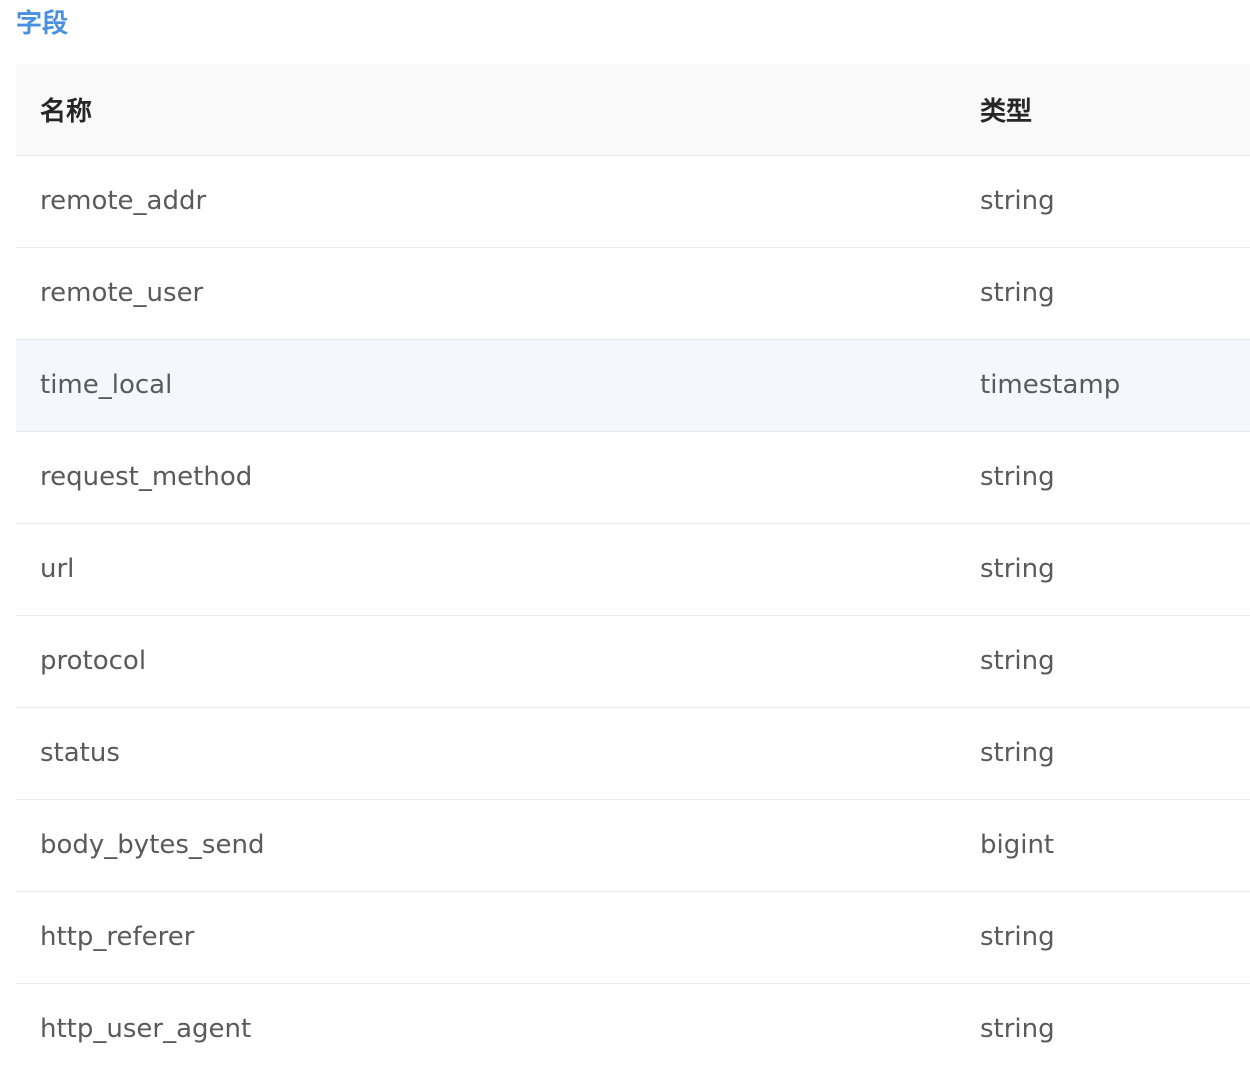 The image size is (1250, 1075). Describe the element at coordinates (146, 1029) in the screenshot. I see `field-name-cell: http_user_agent` at that location.